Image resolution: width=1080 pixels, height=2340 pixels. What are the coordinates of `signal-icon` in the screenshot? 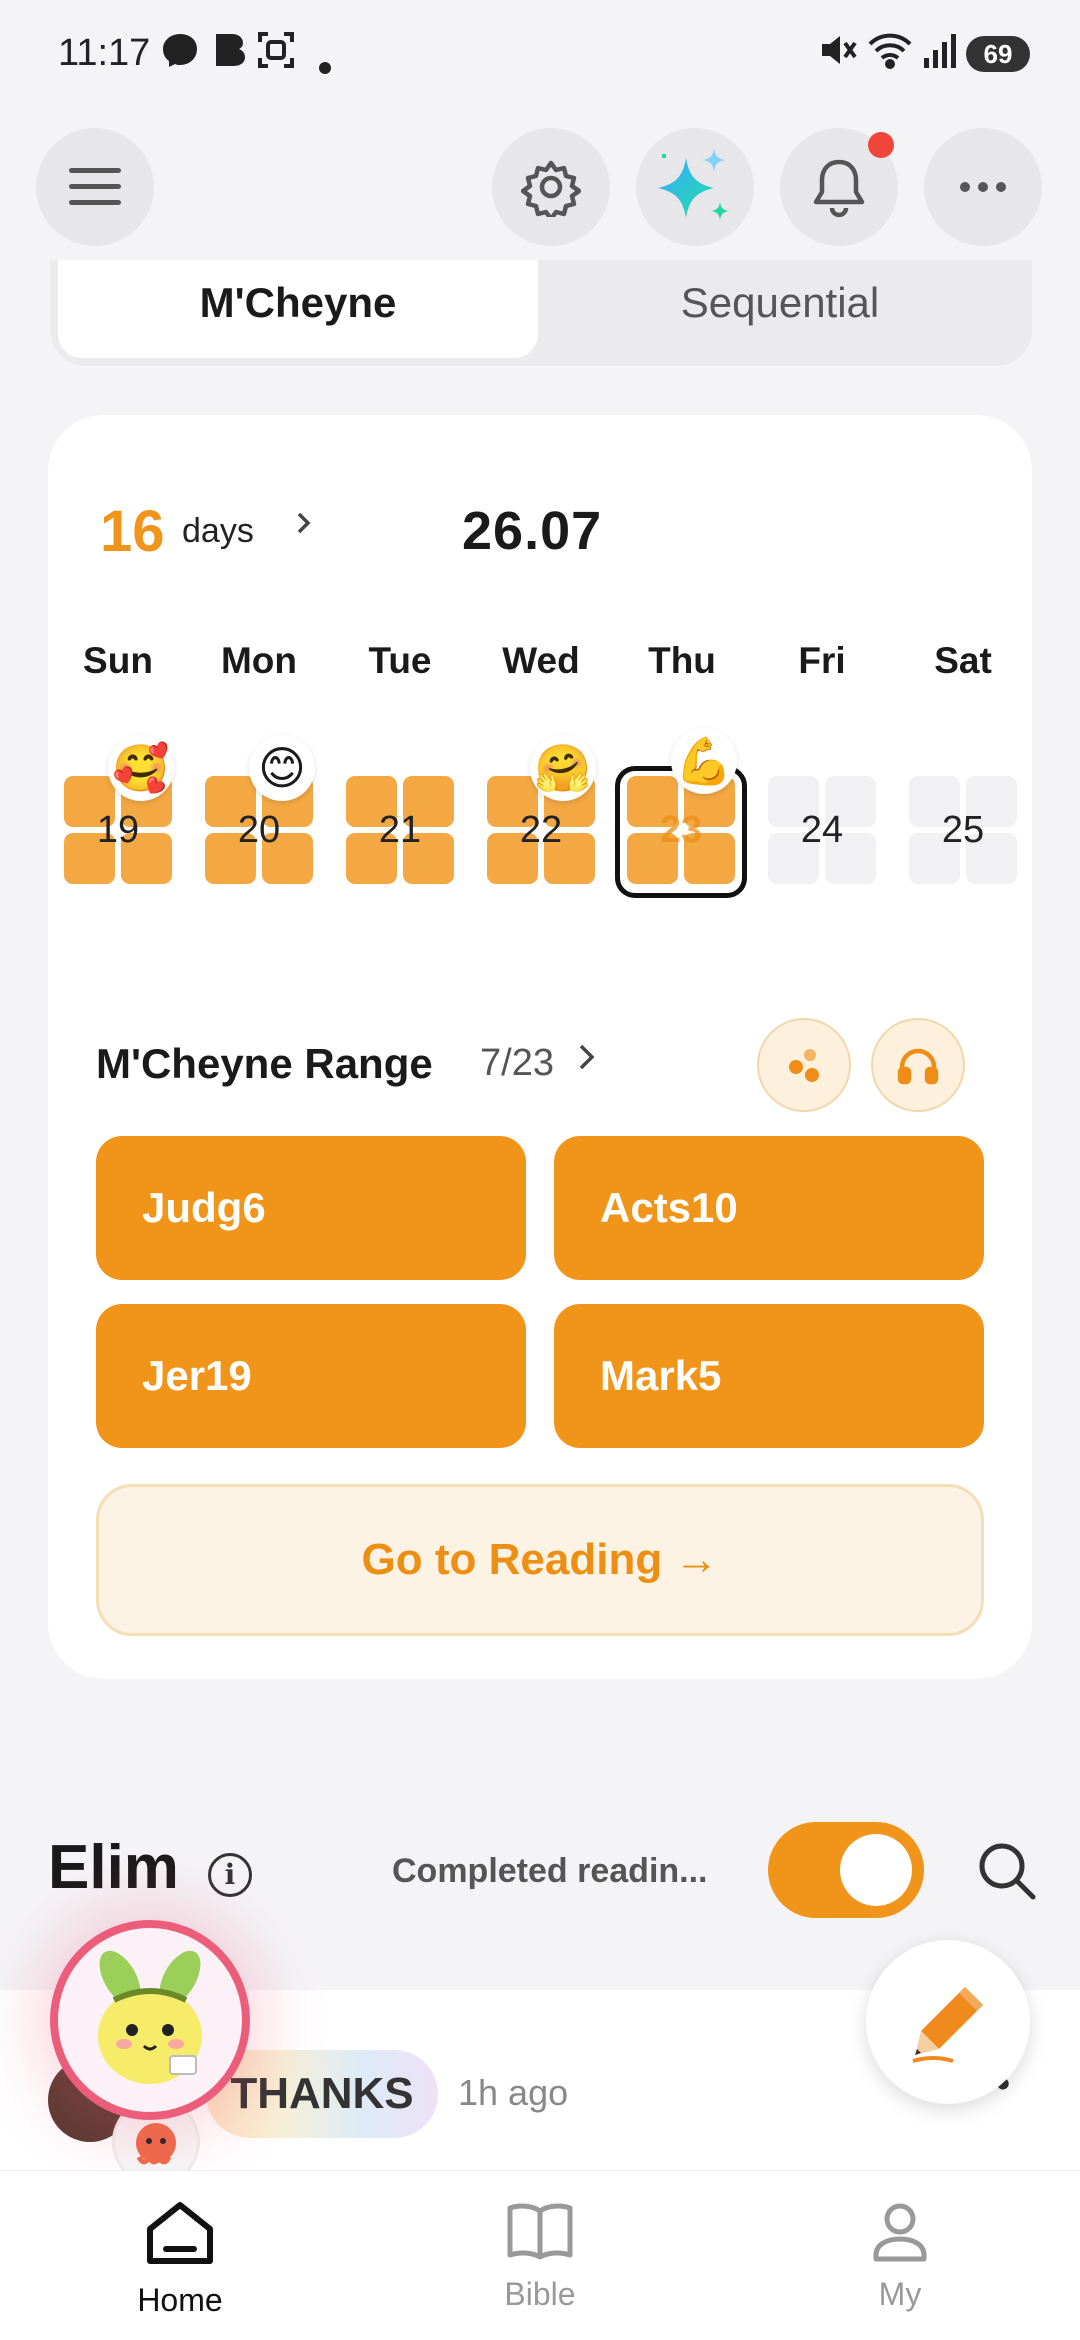 It's located at (940, 55).